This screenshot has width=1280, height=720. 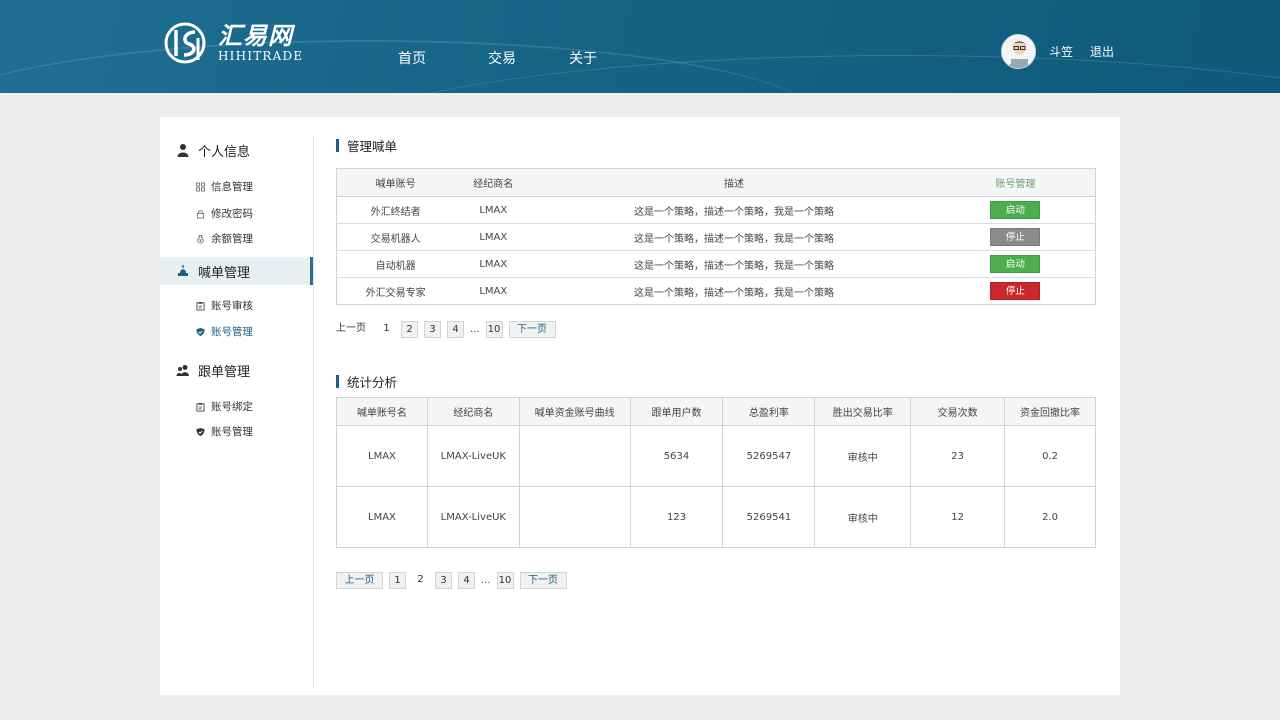 What do you see at coordinates (958, 517) in the screenshot?
I see `table-cell: 12` at bounding box center [958, 517].